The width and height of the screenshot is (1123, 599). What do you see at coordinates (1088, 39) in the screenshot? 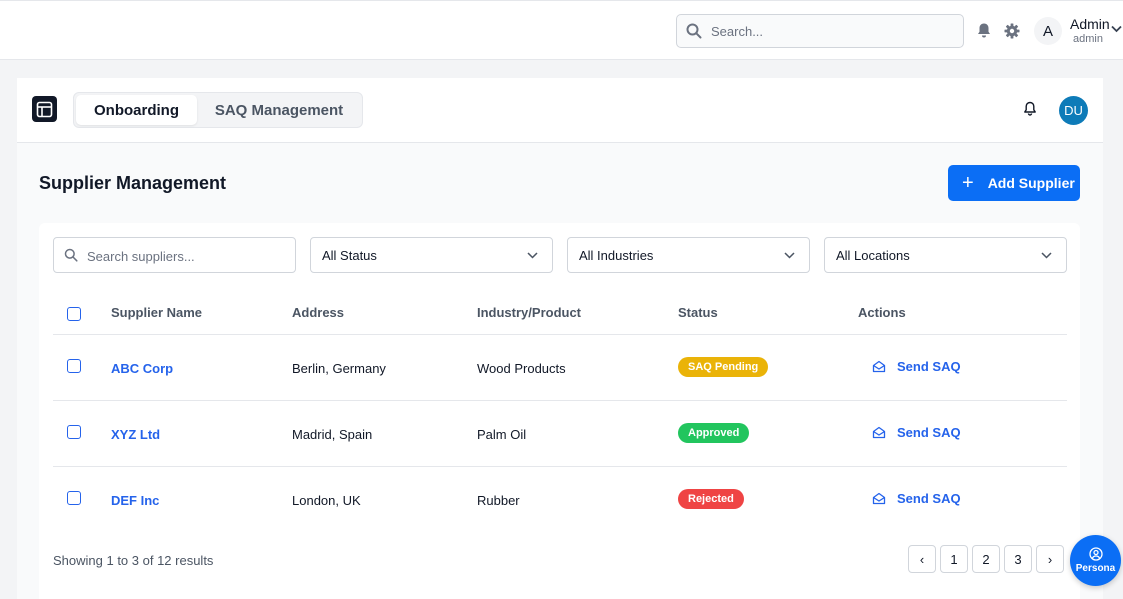
I see `user-role: admin` at bounding box center [1088, 39].